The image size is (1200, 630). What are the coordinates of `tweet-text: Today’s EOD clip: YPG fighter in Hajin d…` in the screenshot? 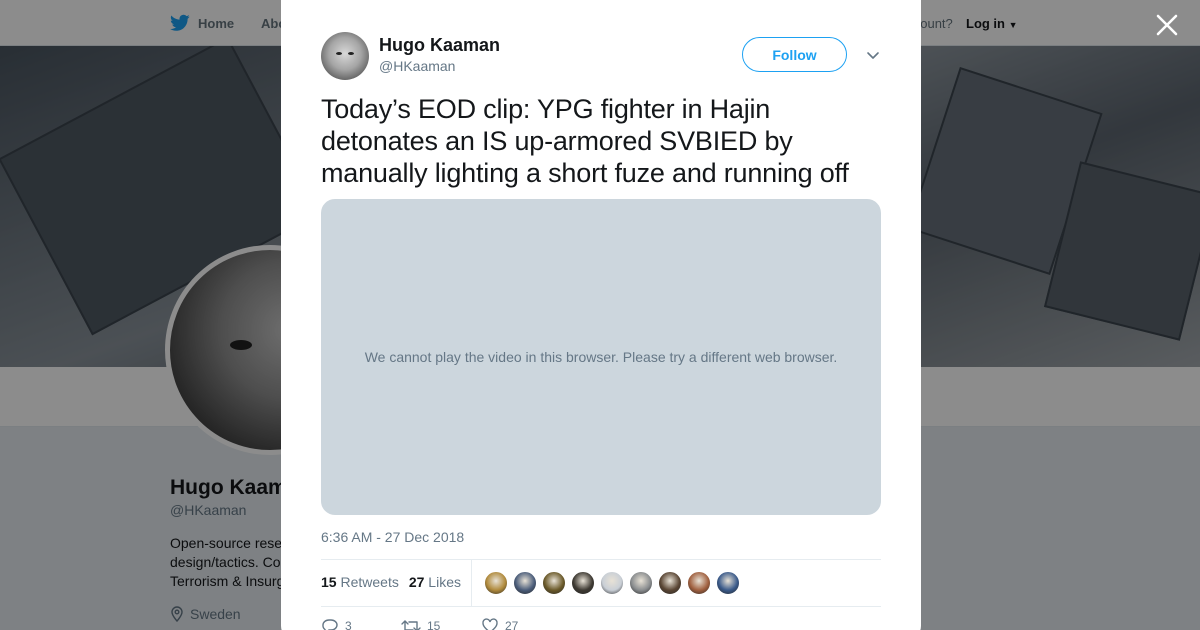 It's located at (585, 141).